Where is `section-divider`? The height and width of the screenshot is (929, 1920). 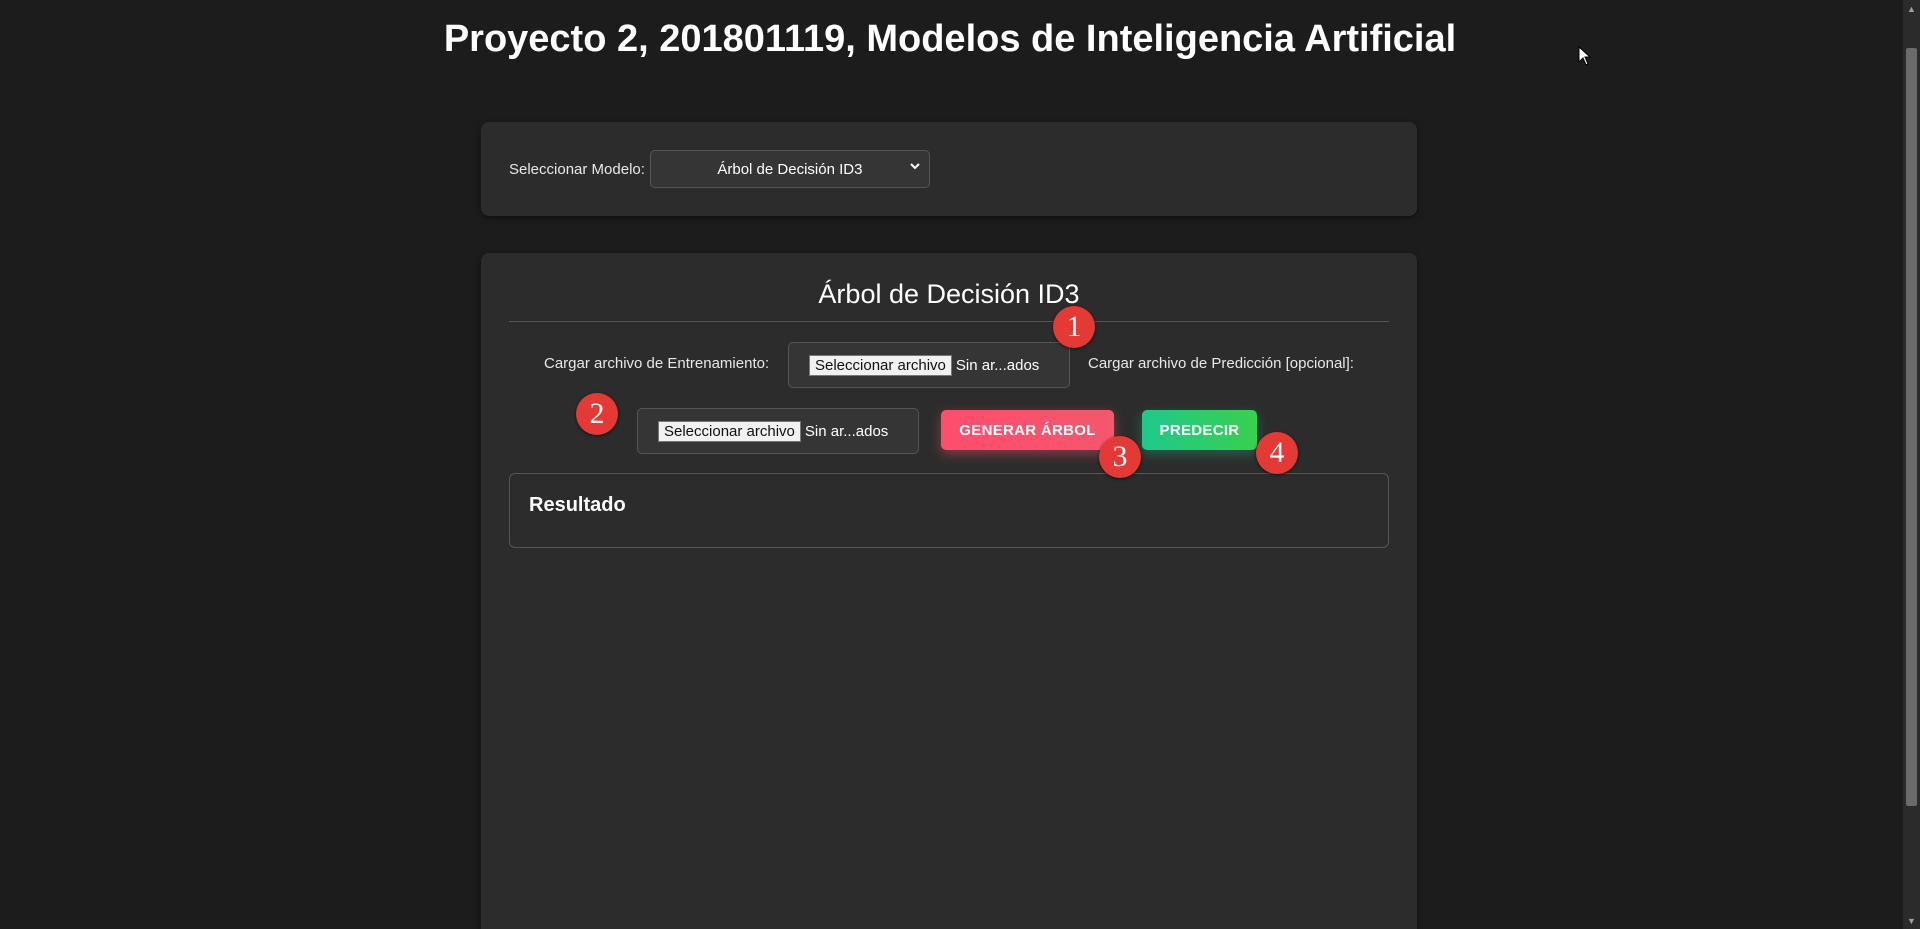
section-divider is located at coordinates (949, 321).